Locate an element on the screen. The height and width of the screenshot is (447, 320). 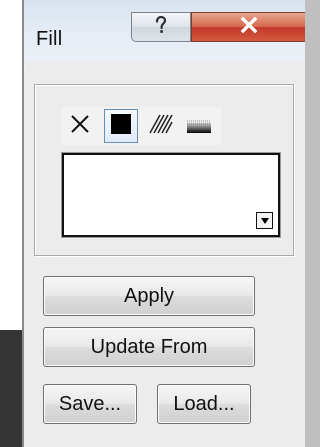
gradient-icon is located at coordinates (199, 126).